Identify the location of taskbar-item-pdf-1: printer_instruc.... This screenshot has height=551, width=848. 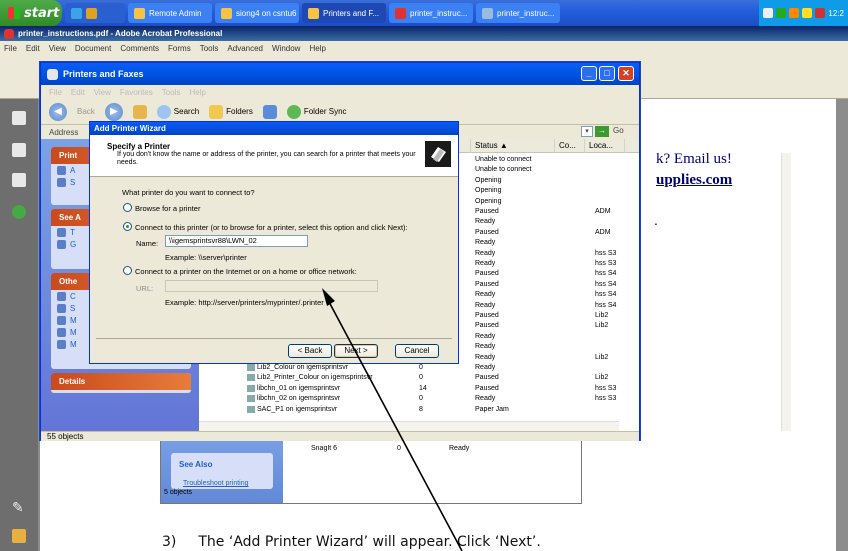
(431, 13).